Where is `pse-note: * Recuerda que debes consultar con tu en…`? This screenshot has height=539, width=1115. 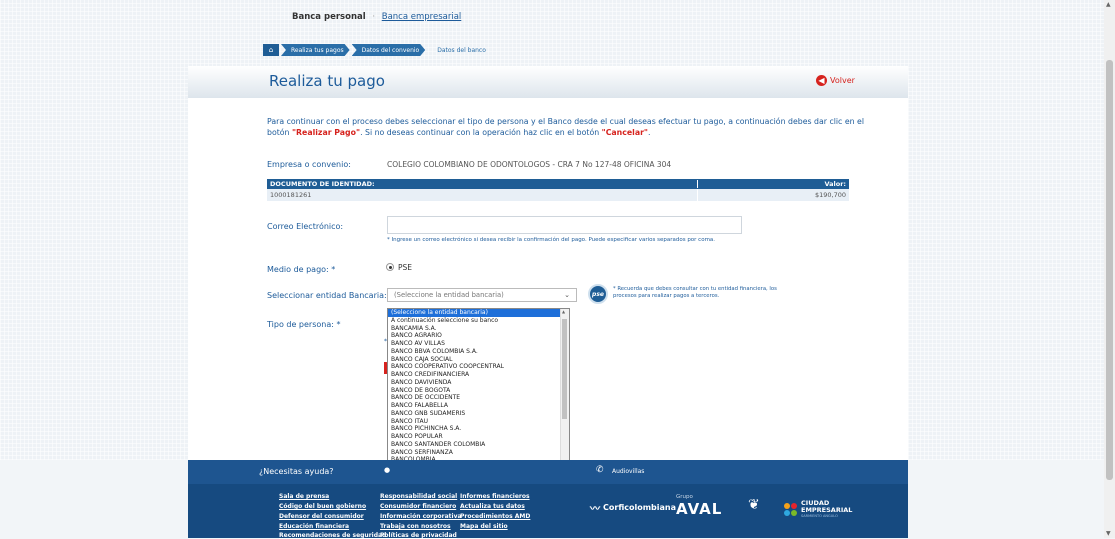
pse-note: * Recuerda que debes consultar con tu en… is located at coordinates (695, 292).